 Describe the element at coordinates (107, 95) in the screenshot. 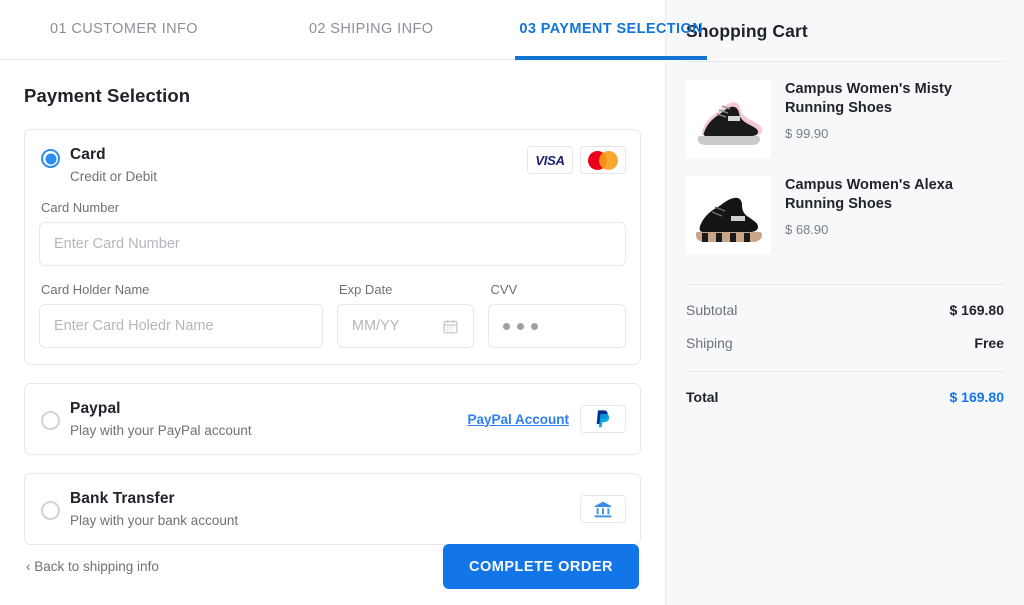

I see `page-title: Payment Selection` at that location.